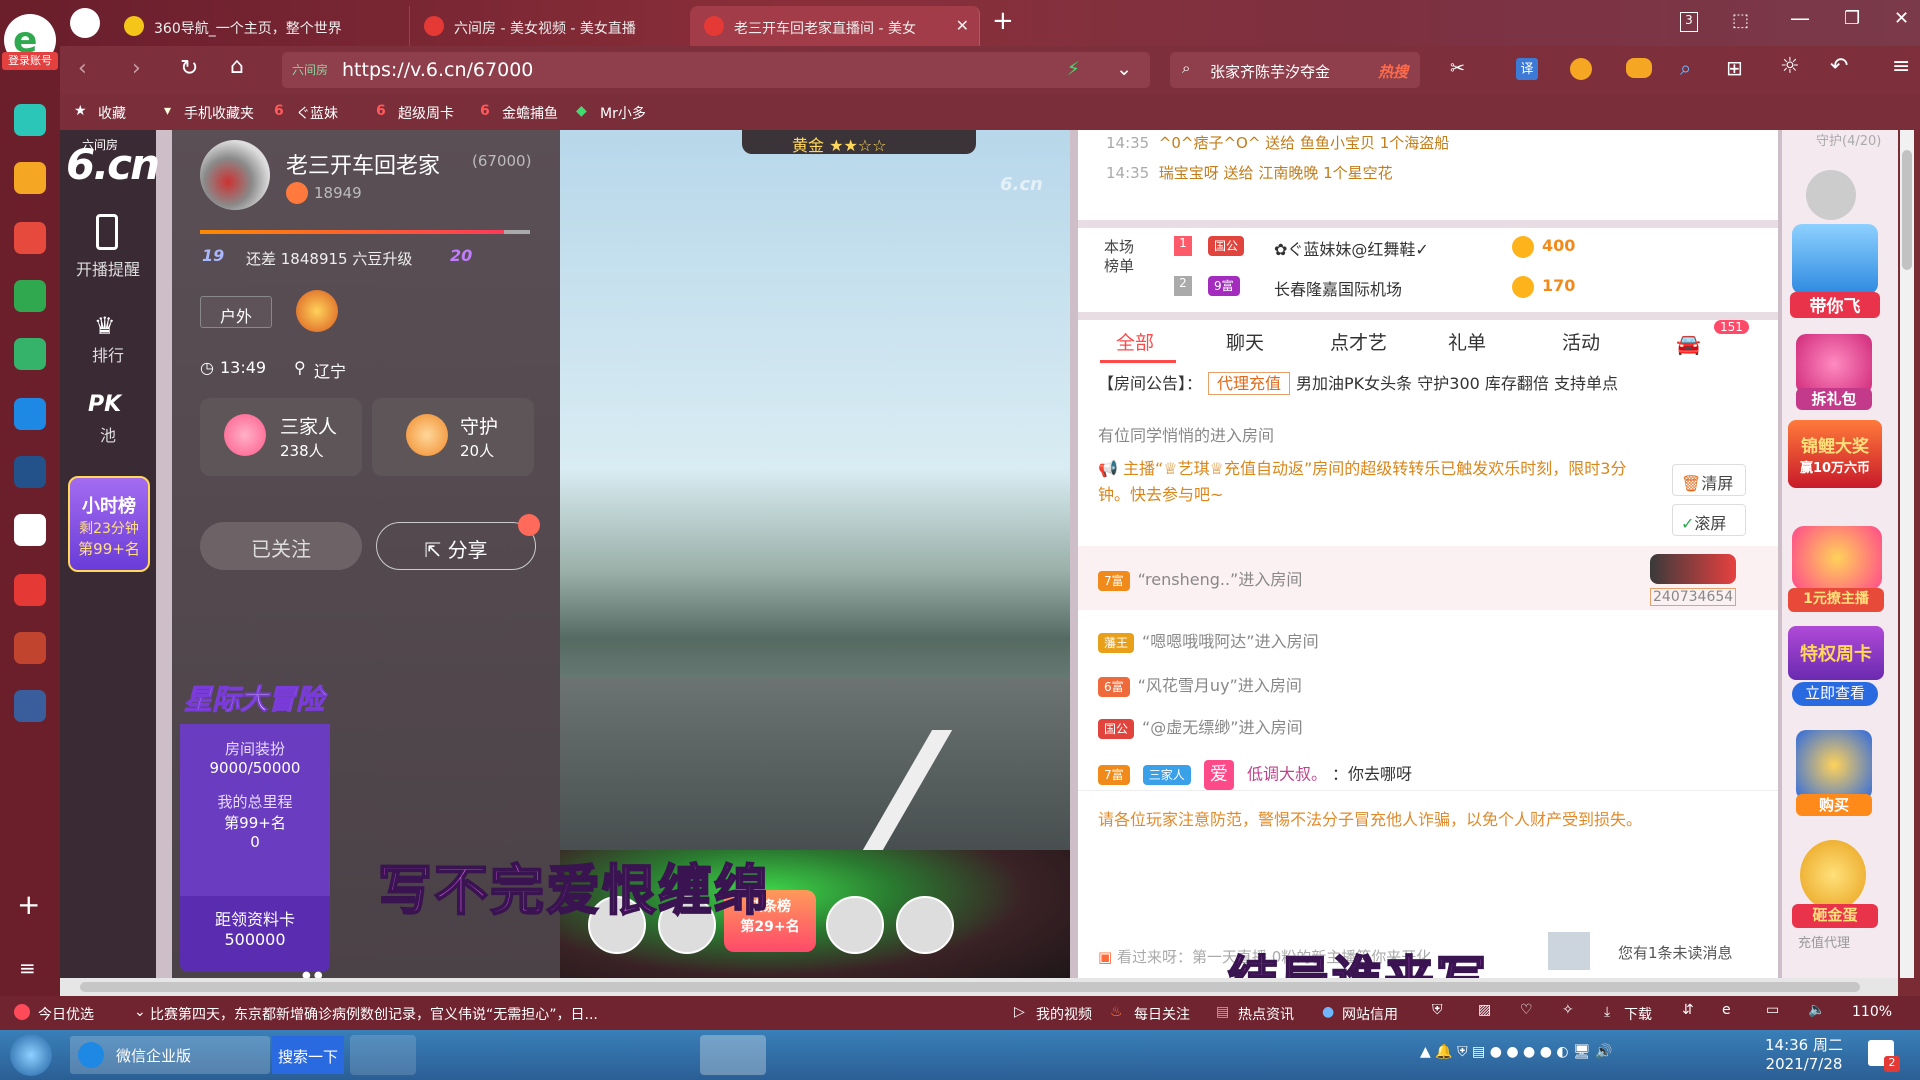 The image size is (1920, 1080). Describe the element at coordinates (1709, 520) in the screenshot. I see `scroll-lock-button: ✓滚屏` at that location.